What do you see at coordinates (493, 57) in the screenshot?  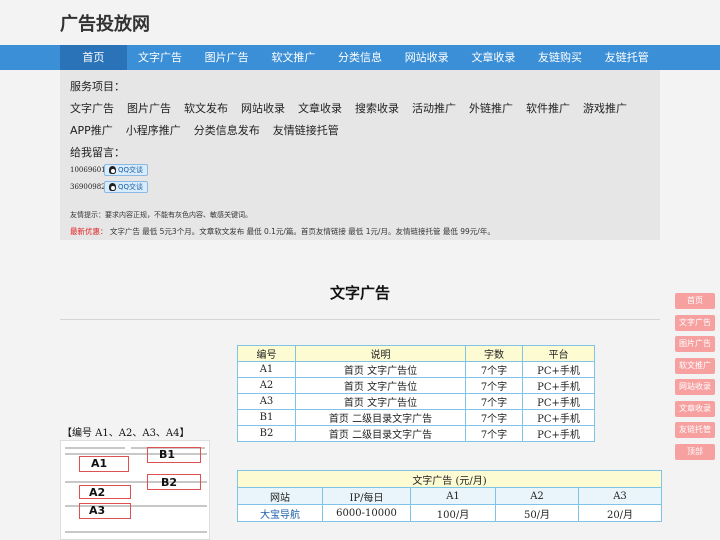 I see `nav-item-article-indexing: 文章收录` at bounding box center [493, 57].